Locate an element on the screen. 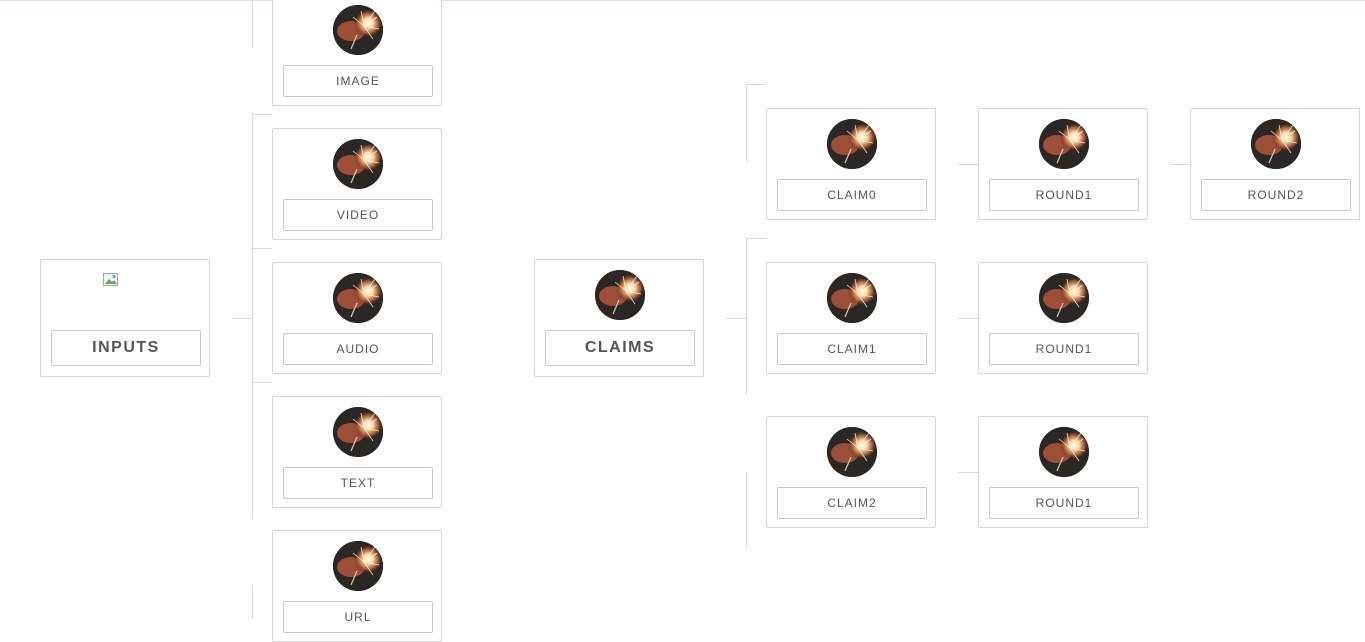 Image resolution: width=1365 pixels, height=642 pixels. top-rule is located at coordinates (682, 0).